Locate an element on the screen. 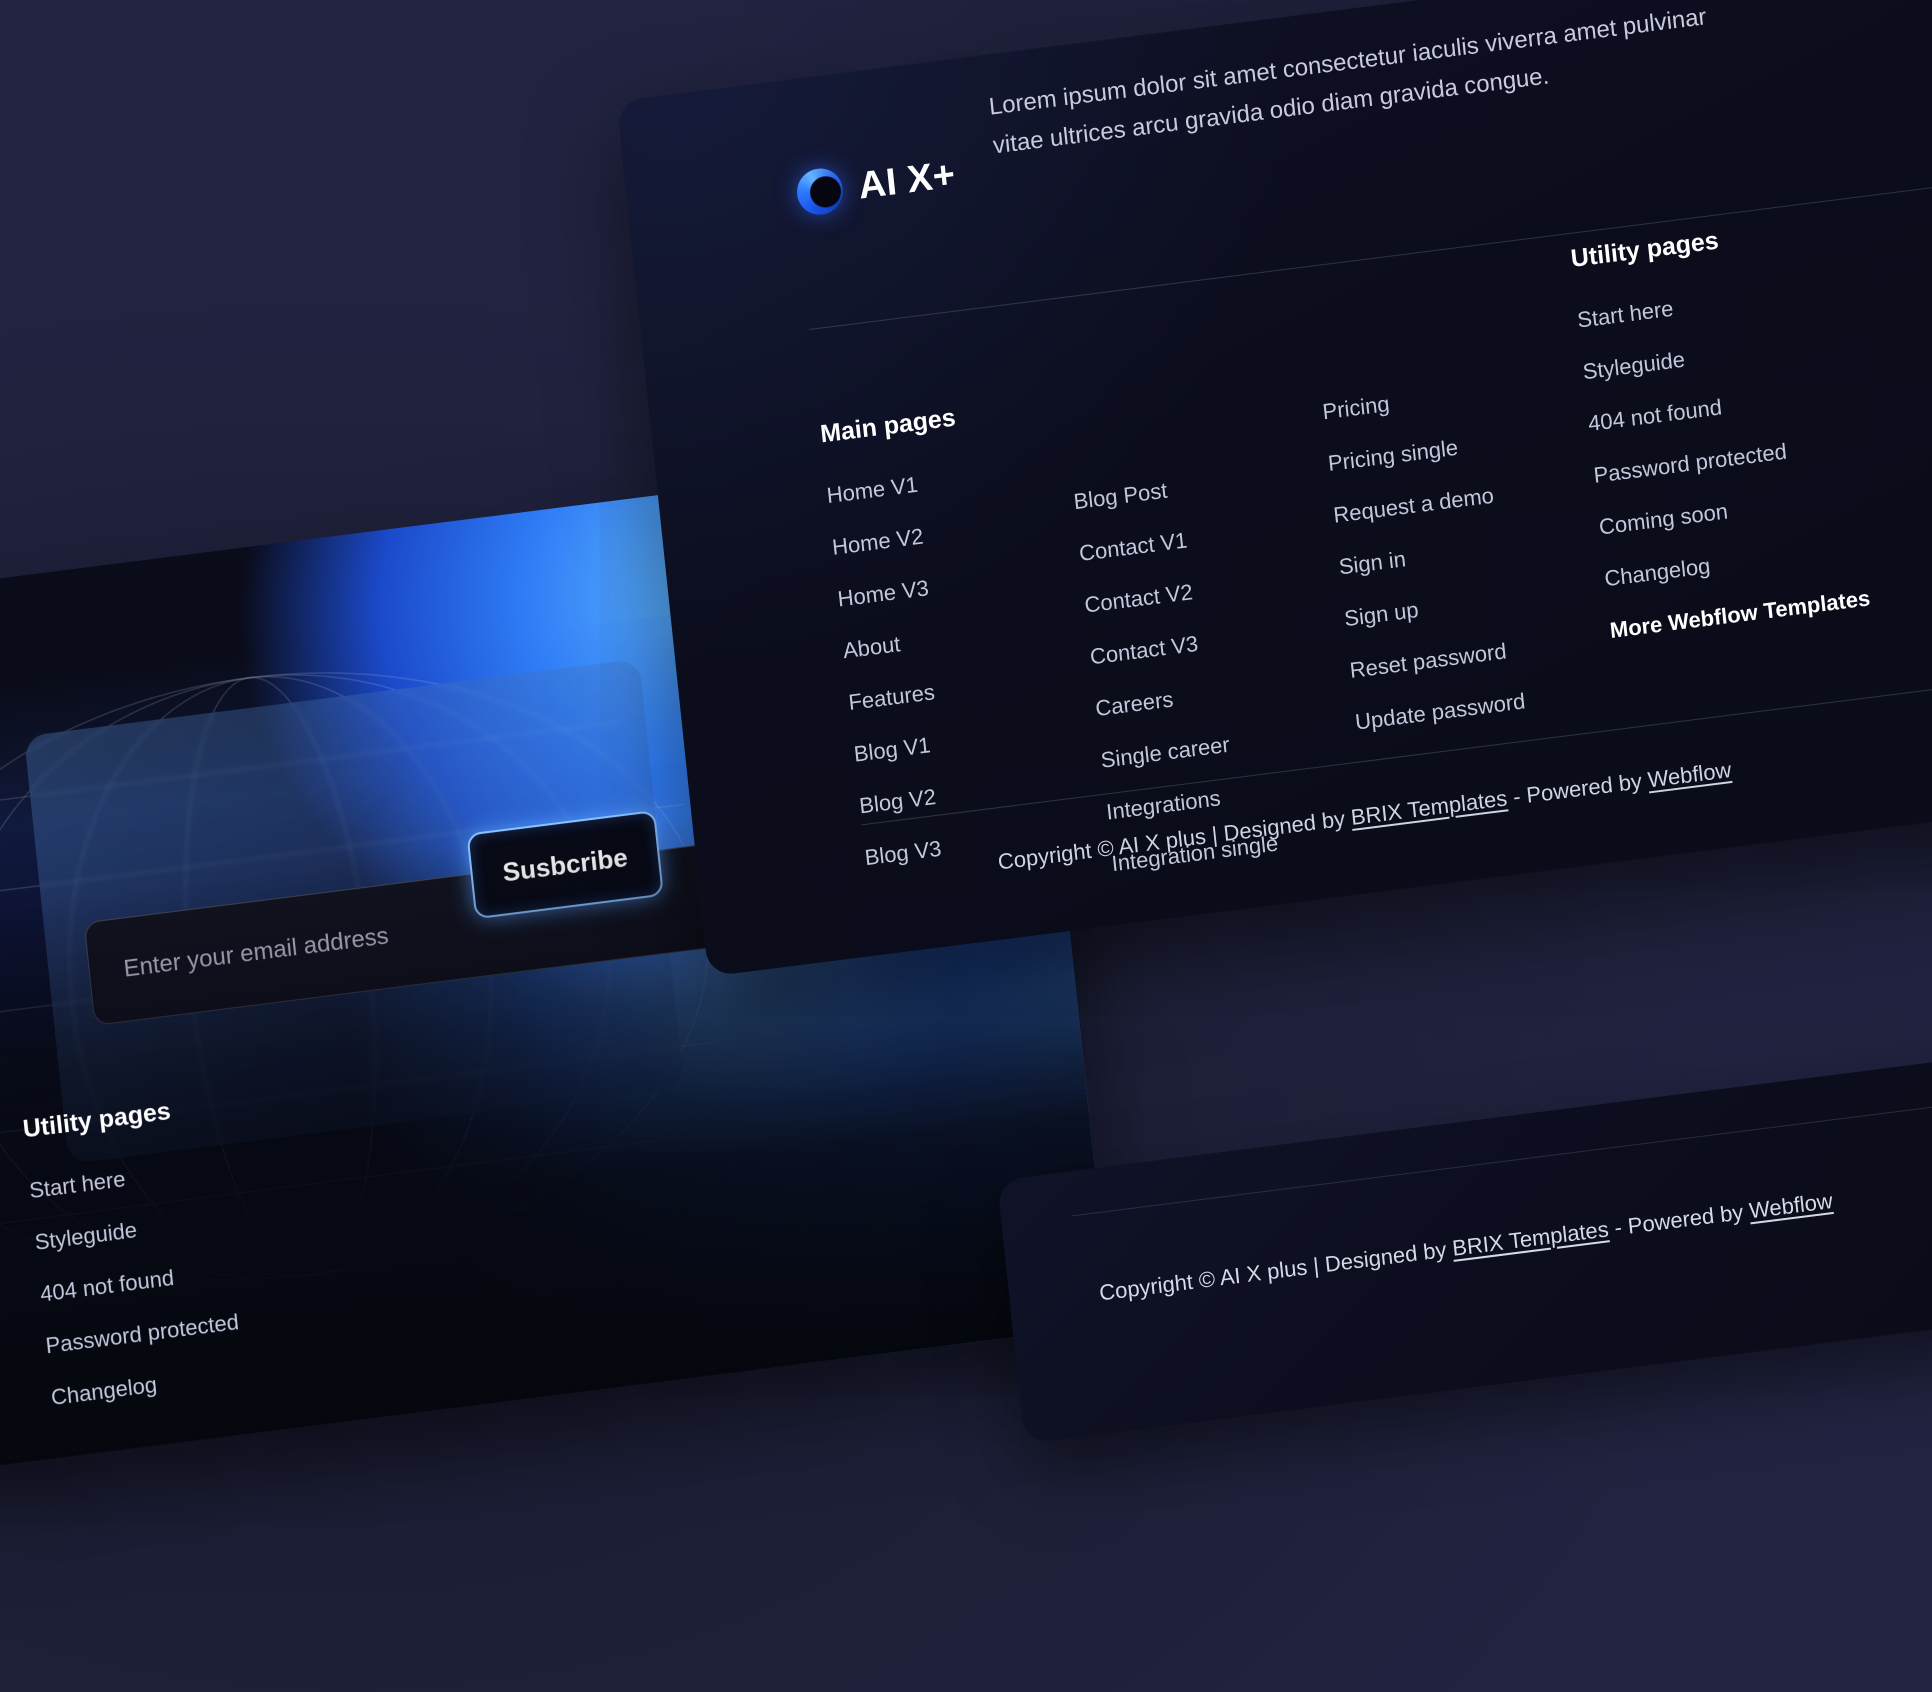  ring-logo-icon is located at coordinates (820, 191).